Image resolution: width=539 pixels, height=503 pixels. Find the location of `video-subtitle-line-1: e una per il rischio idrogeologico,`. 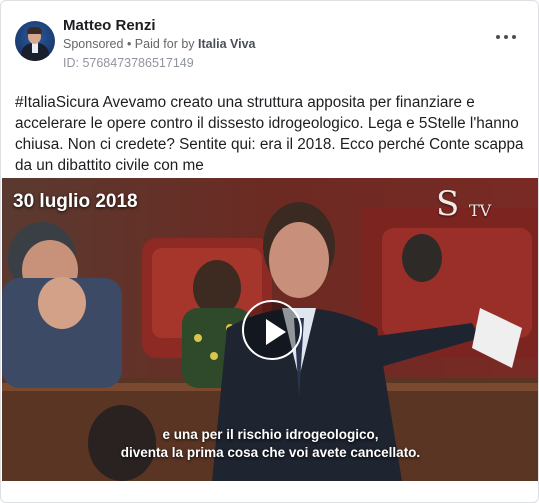

video-subtitle-line-1: e una per il rischio idrogeologico, is located at coordinates (270, 434).